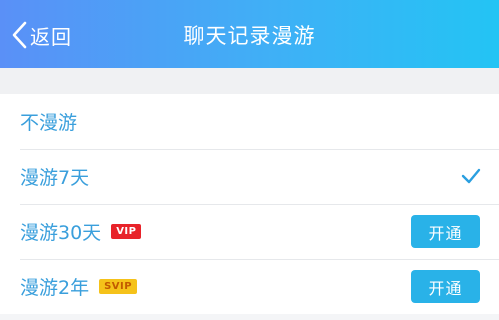  I want to click on option-label: 漫游2年, so click(55, 288).